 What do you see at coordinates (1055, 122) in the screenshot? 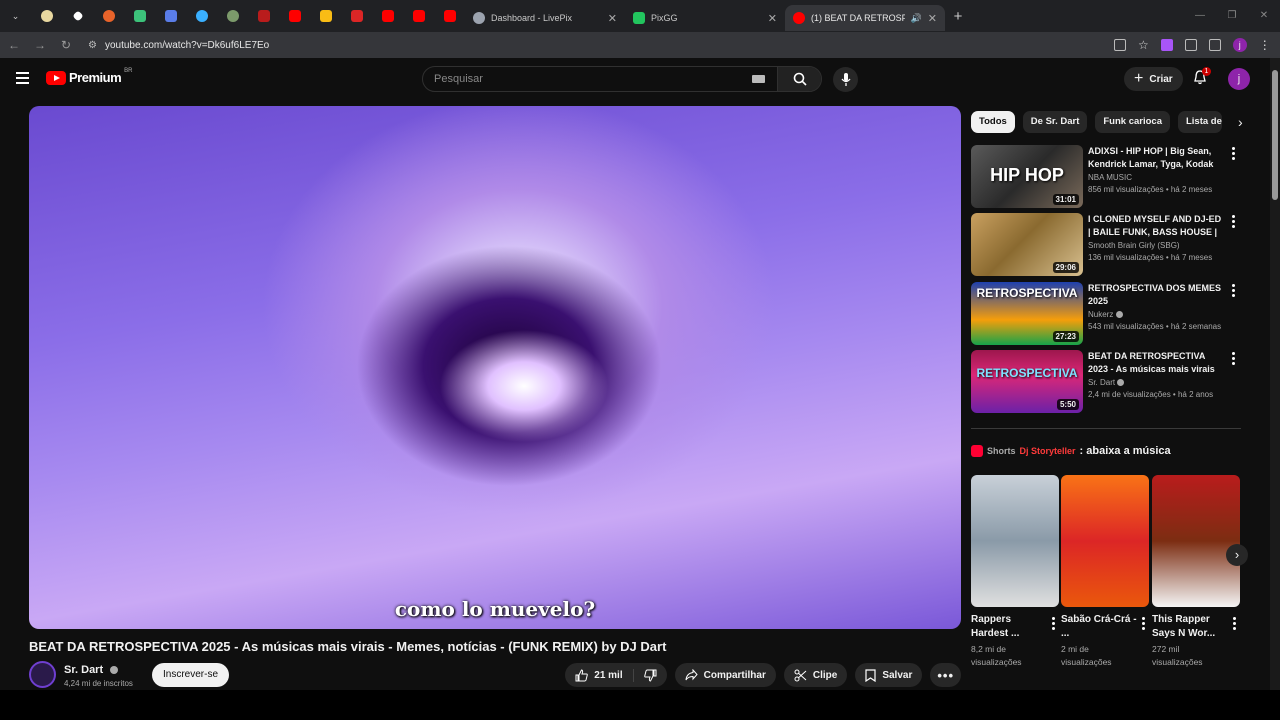
I see `chip-de-sr-dart: De Sr. Dart` at bounding box center [1055, 122].